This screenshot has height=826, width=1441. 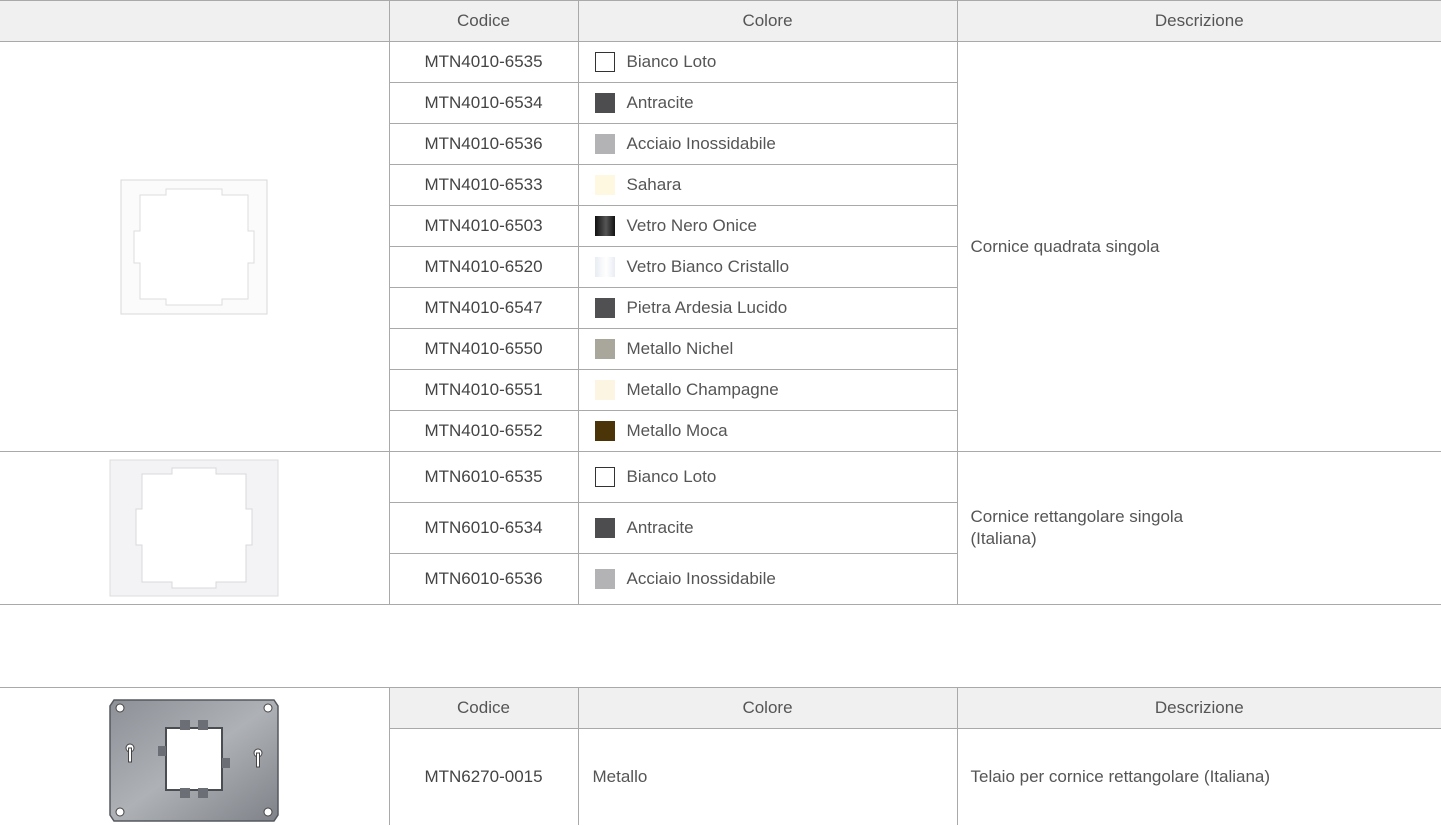 I want to click on product-code: MTN6270-0015, so click(x=483, y=776).